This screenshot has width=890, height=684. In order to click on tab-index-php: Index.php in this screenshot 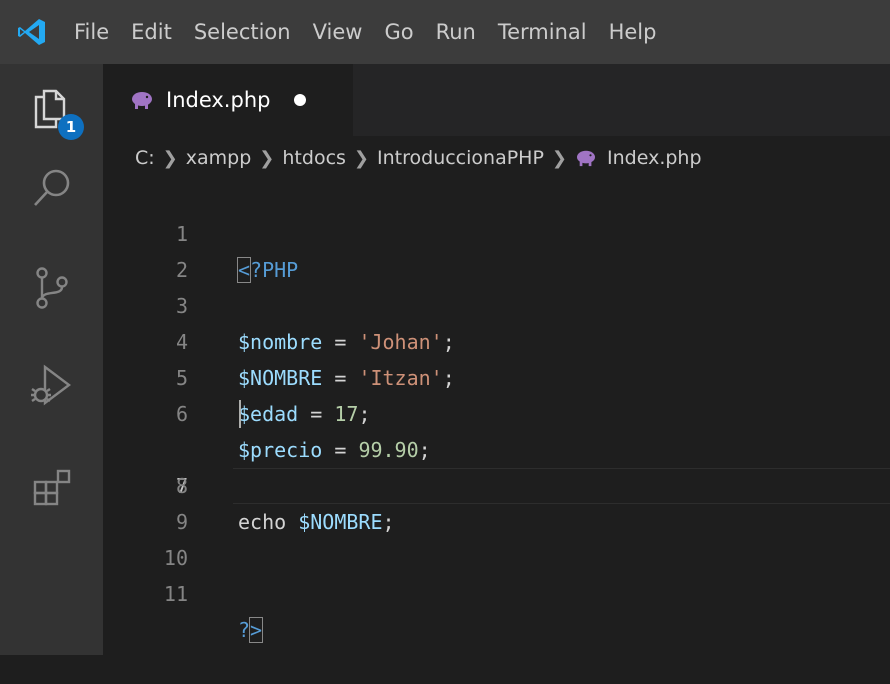, I will do `click(228, 100)`.